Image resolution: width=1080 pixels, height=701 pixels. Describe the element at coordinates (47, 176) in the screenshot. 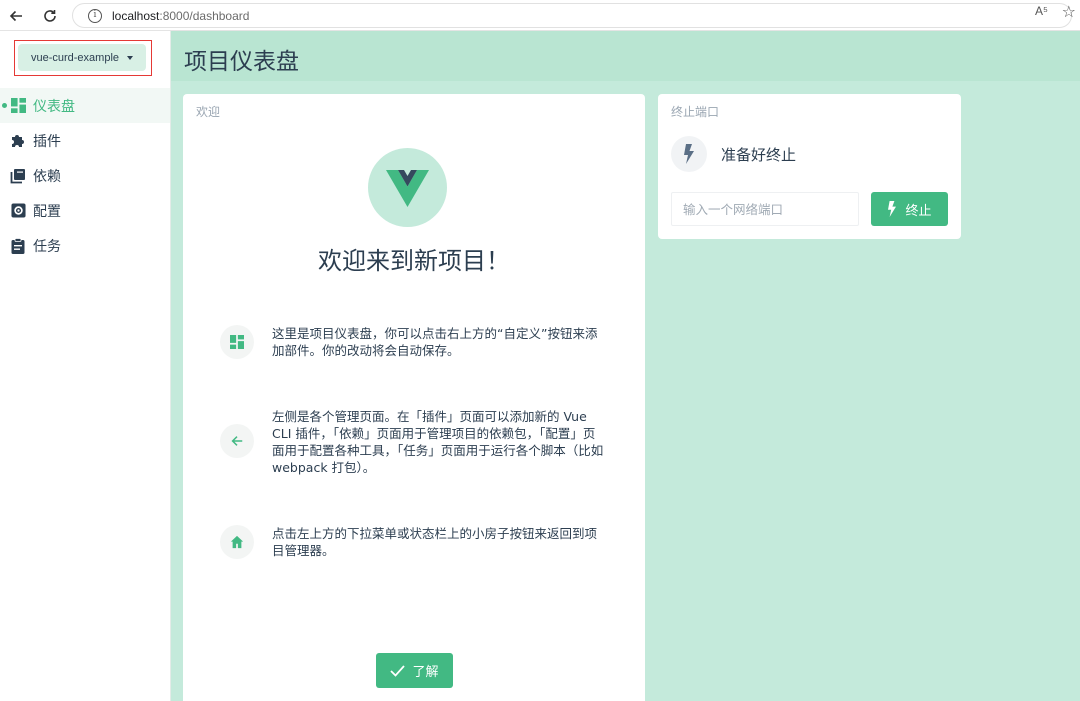

I see `sidebar-item-label: 依赖` at that location.